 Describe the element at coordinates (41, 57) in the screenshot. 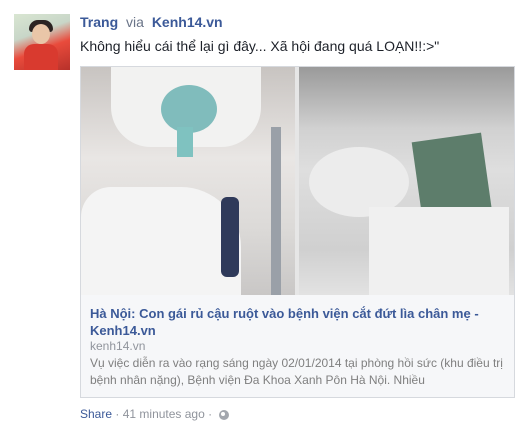

I see `avatar-body` at that location.